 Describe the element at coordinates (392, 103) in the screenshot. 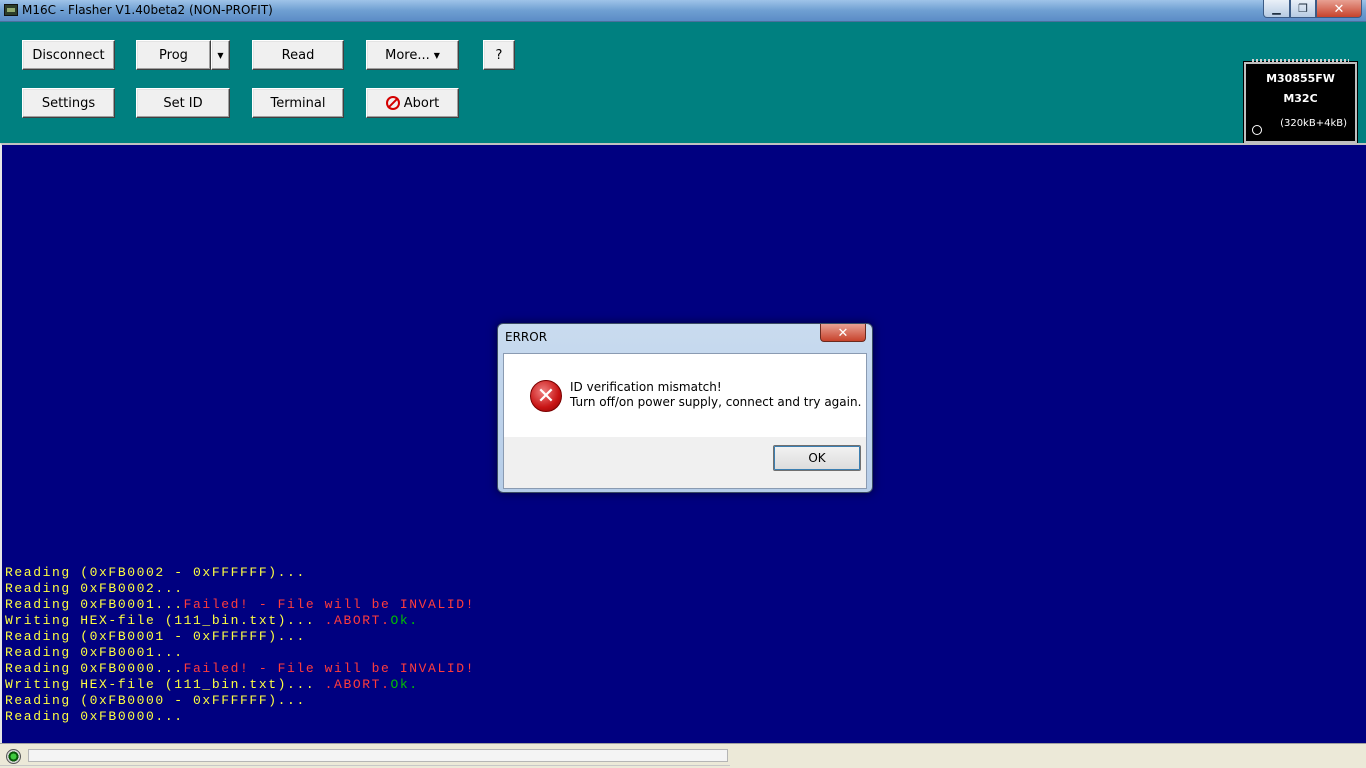

I see `abort-icon` at that location.